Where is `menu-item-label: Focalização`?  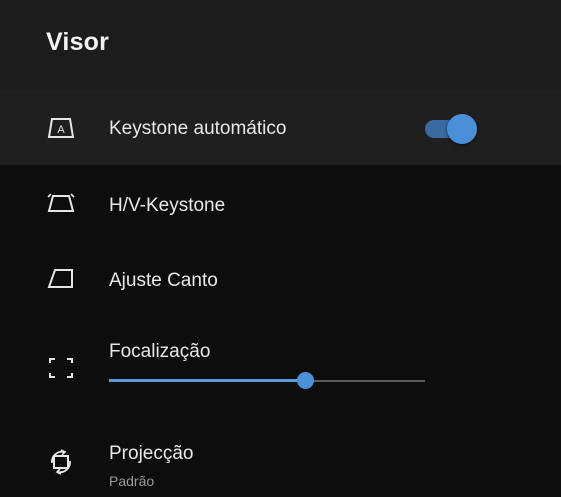 menu-item-label: Focalização is located at coordinates (160, 351).